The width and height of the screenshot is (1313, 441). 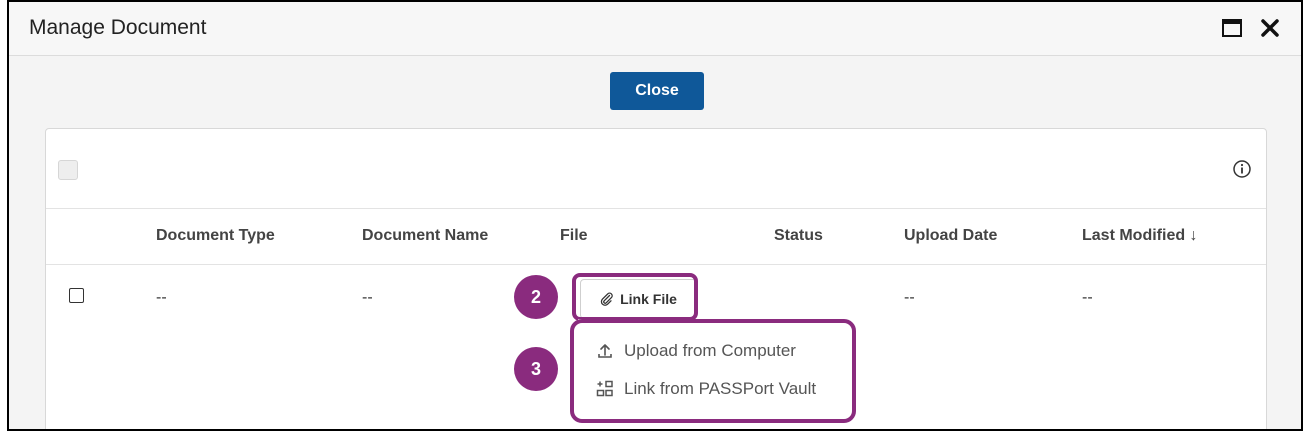 What do you see at coordinates (76, 295) in the screenshot?
I see `row-checkbox` at bounding box center [76, 295].